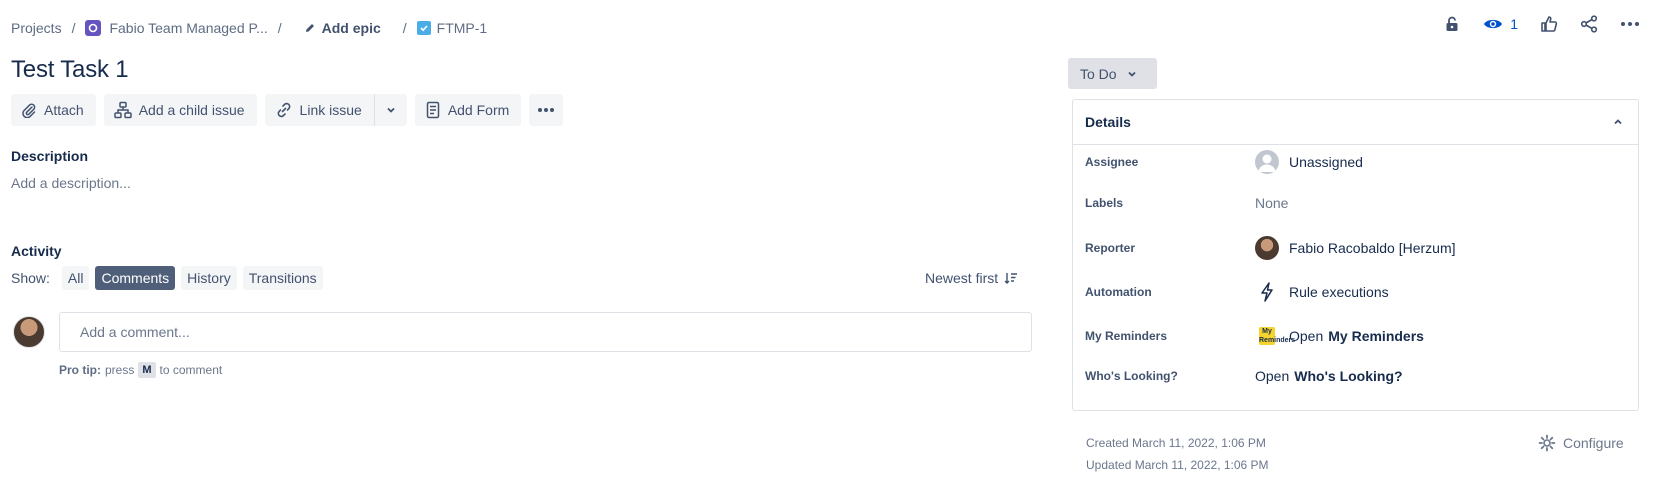 This screenshot has width=1662, height=489. What do you see at coordinates (1272, 376) in the screenshot?
I see `whos-looking-open: Open` at bounding box center [1272, 376].